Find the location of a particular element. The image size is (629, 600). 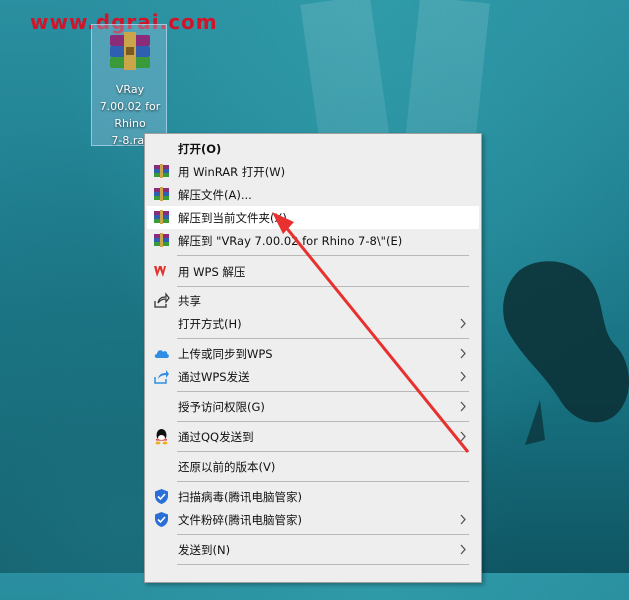

label-line: VRay is located at coordinates (130, 89).